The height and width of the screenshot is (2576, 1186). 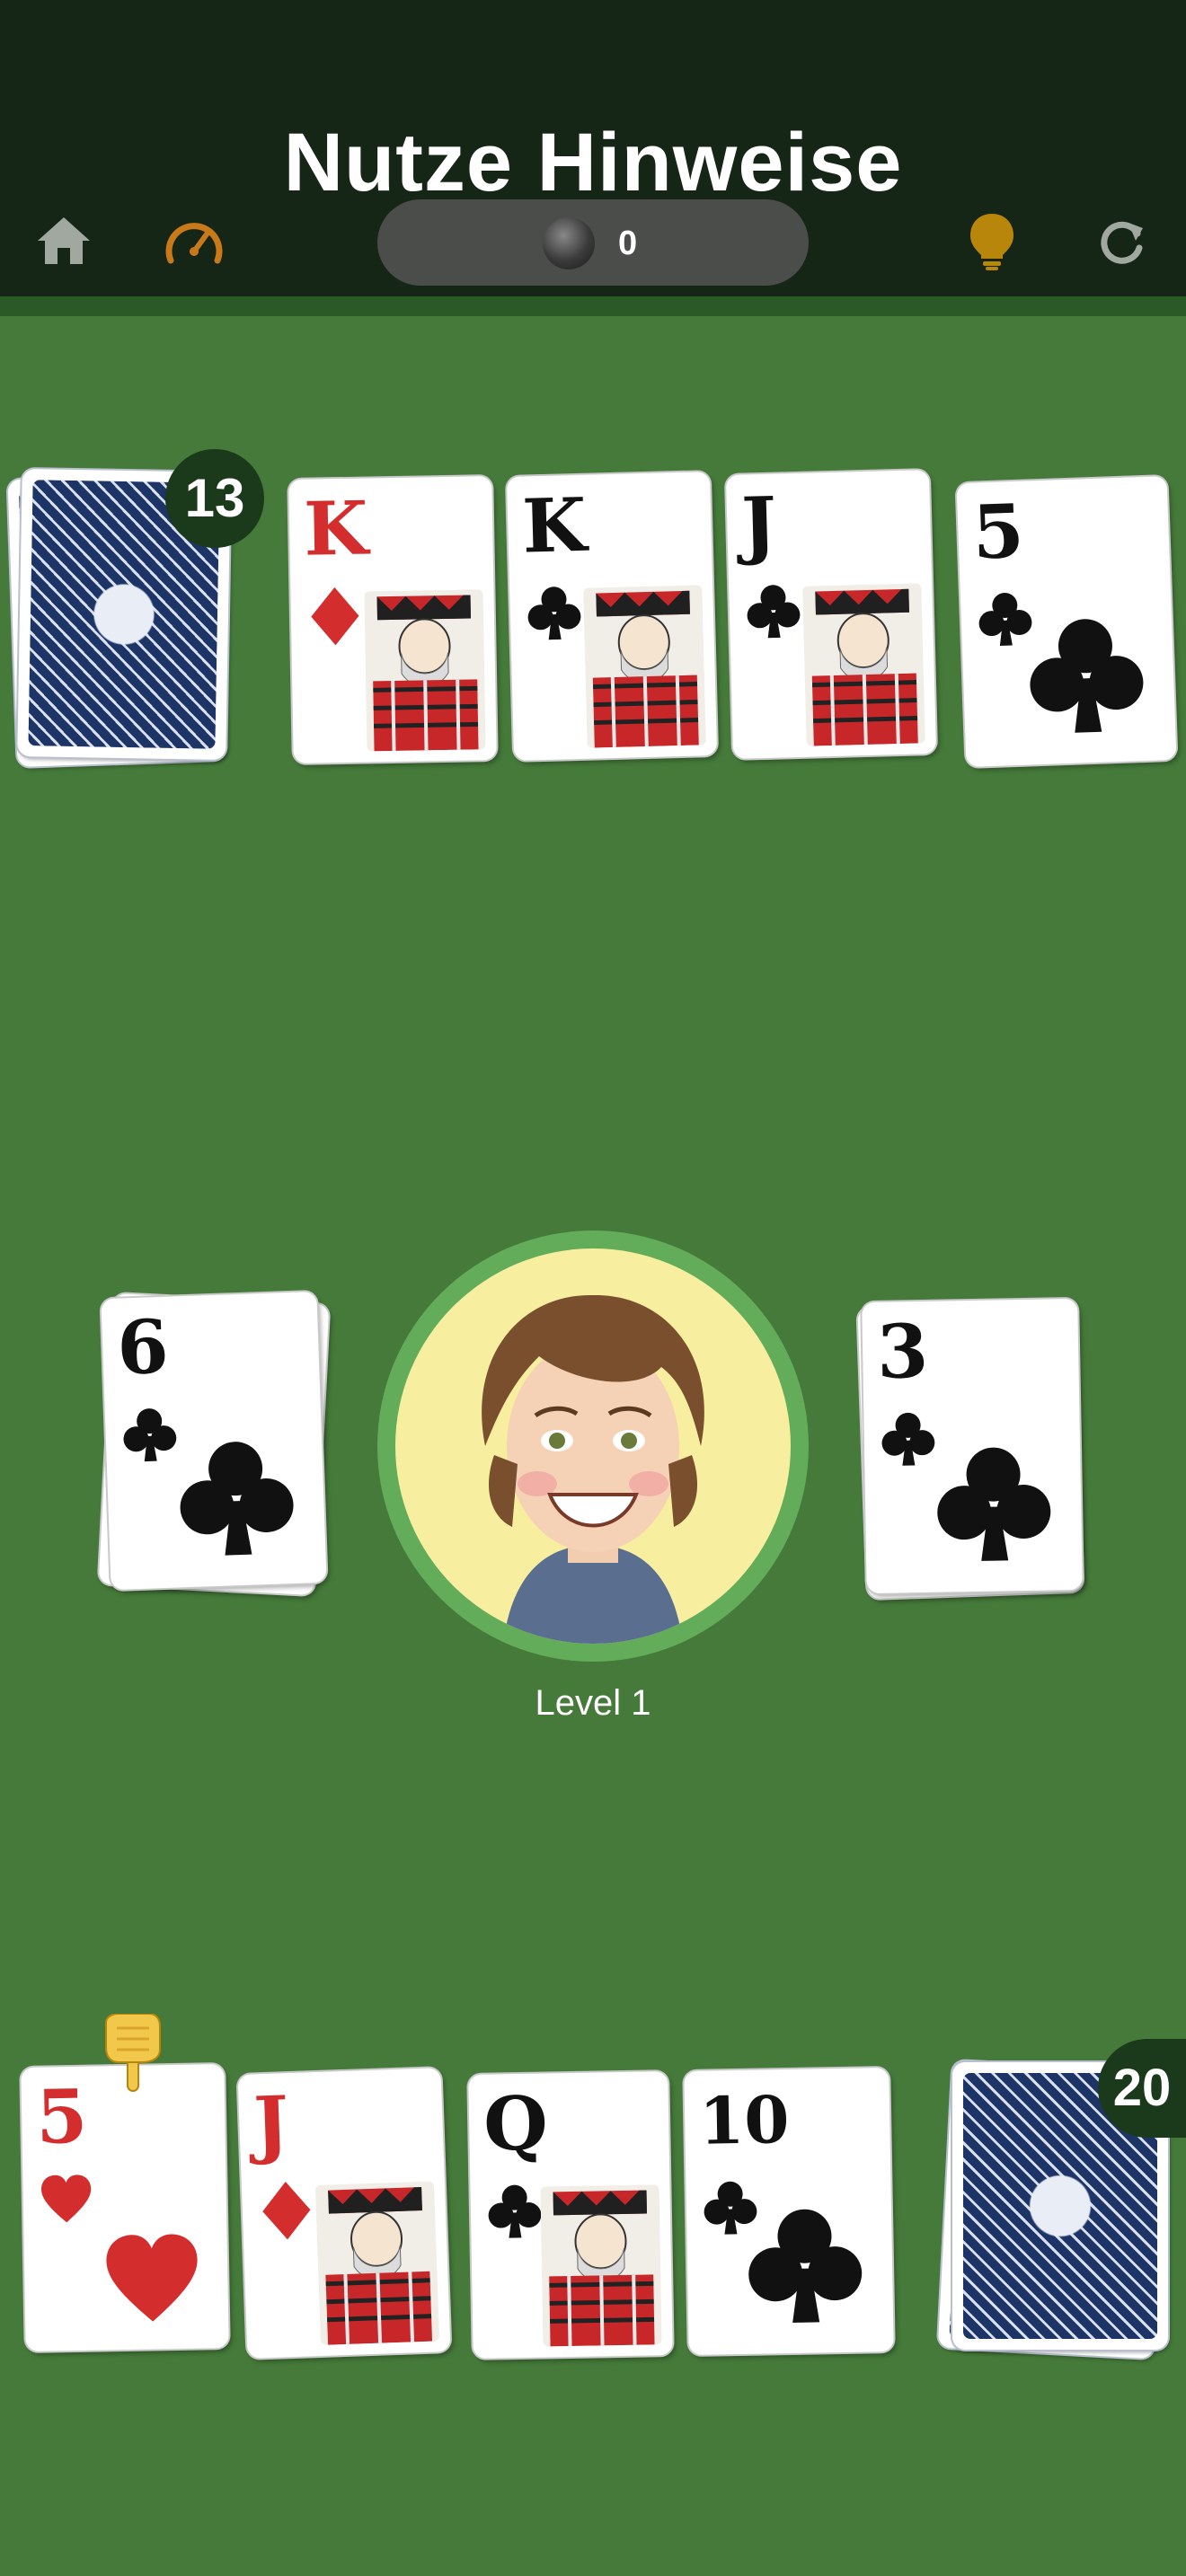 I want to click on home-icon, so click(x=64, y=241).